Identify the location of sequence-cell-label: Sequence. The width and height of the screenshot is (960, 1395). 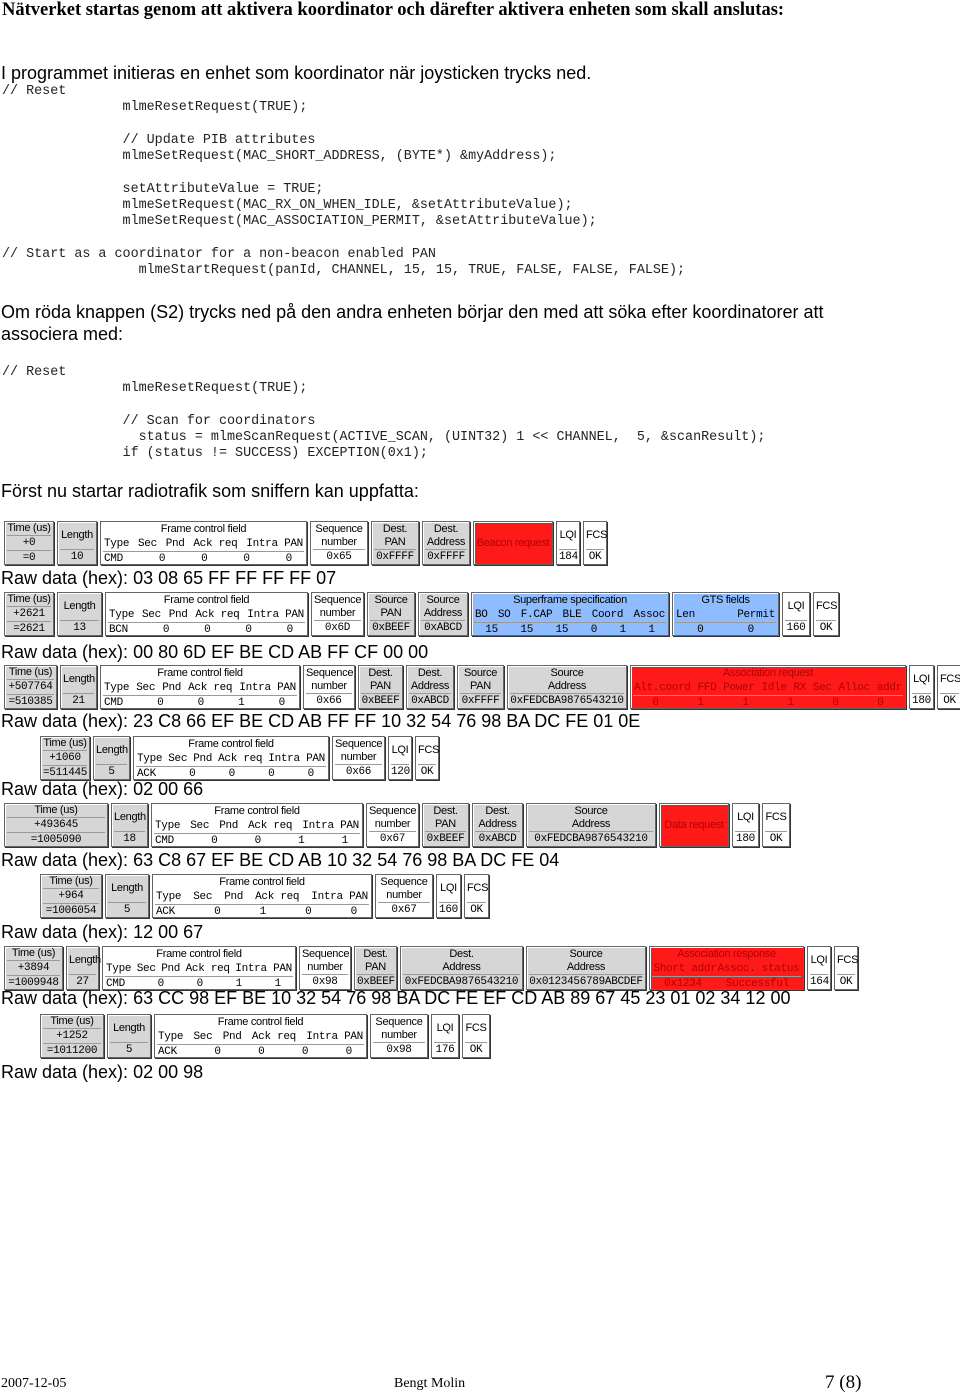
(399, 1021).